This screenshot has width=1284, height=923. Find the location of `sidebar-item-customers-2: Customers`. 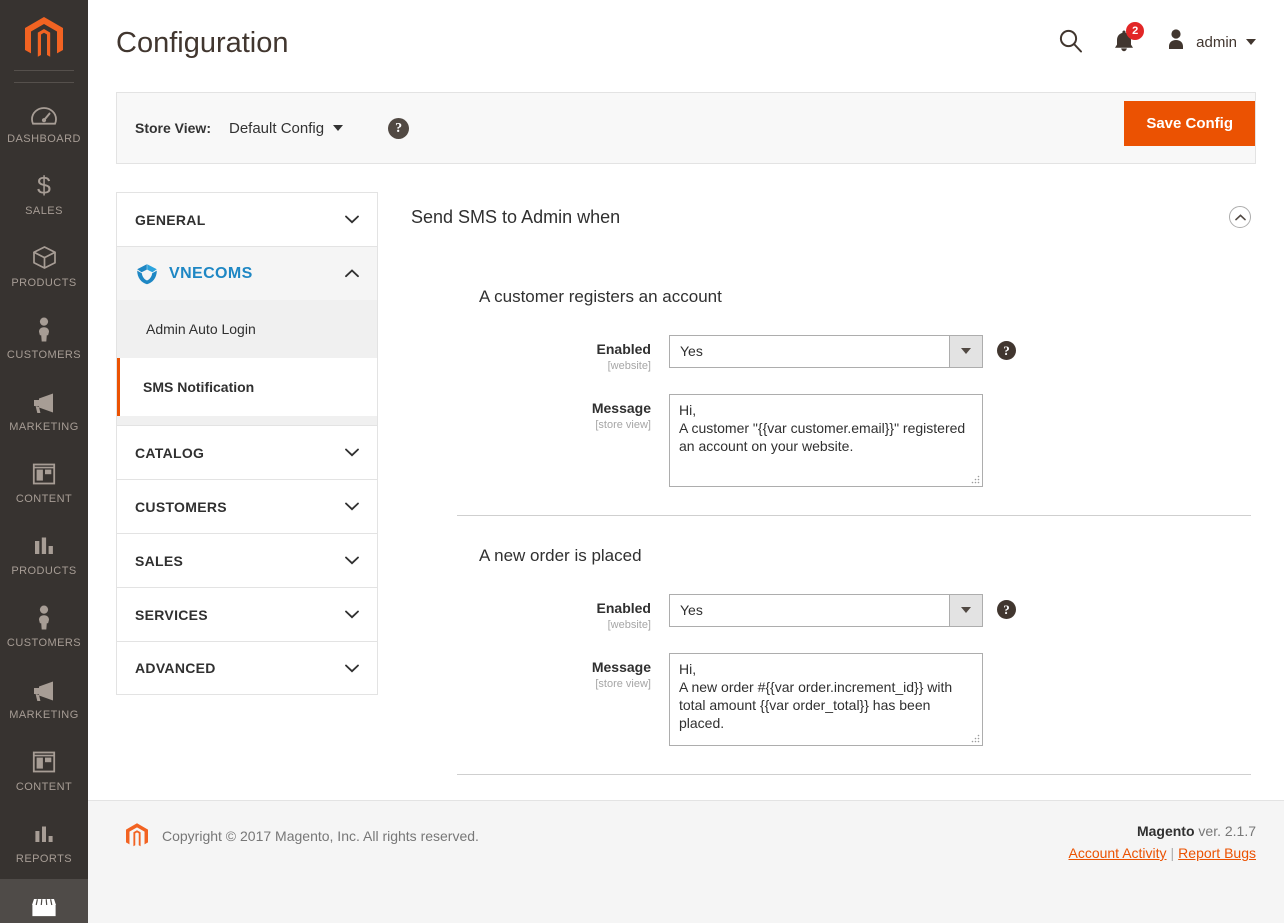

sidebar-item-customers-2: Customers is located at coordinates (44, 627).